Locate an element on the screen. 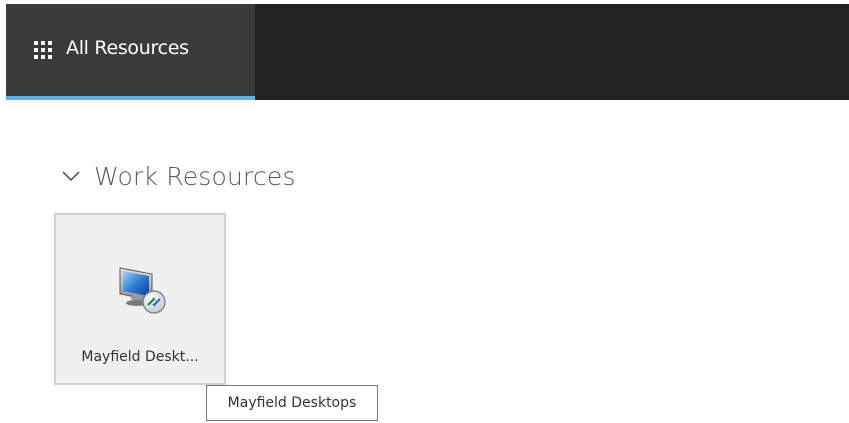  resource-tooltip: Mayfield Desktops is located at coordinates (292, 403).